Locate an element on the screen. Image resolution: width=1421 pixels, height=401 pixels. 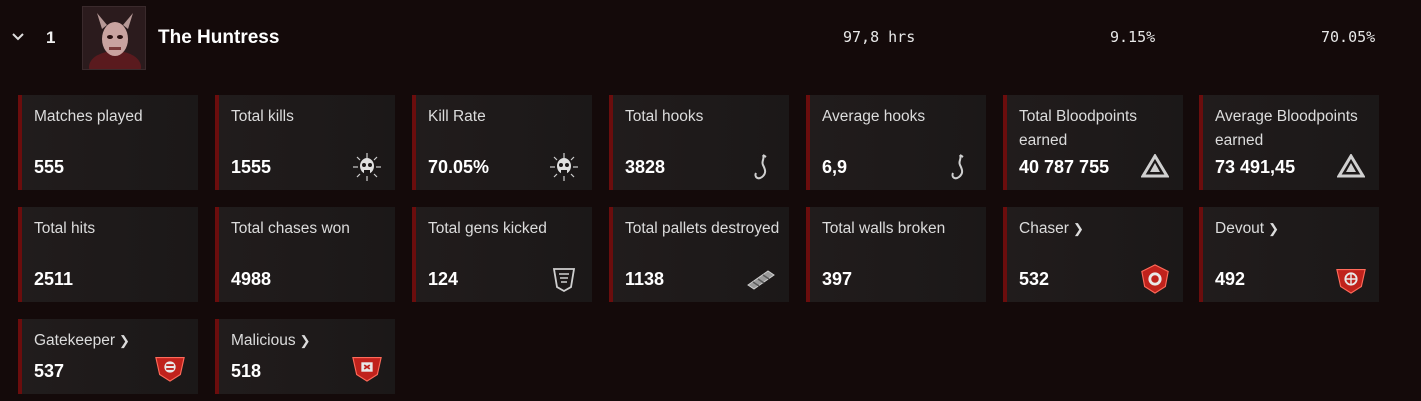
card-value: 555 is located at coordinates (49, 167).